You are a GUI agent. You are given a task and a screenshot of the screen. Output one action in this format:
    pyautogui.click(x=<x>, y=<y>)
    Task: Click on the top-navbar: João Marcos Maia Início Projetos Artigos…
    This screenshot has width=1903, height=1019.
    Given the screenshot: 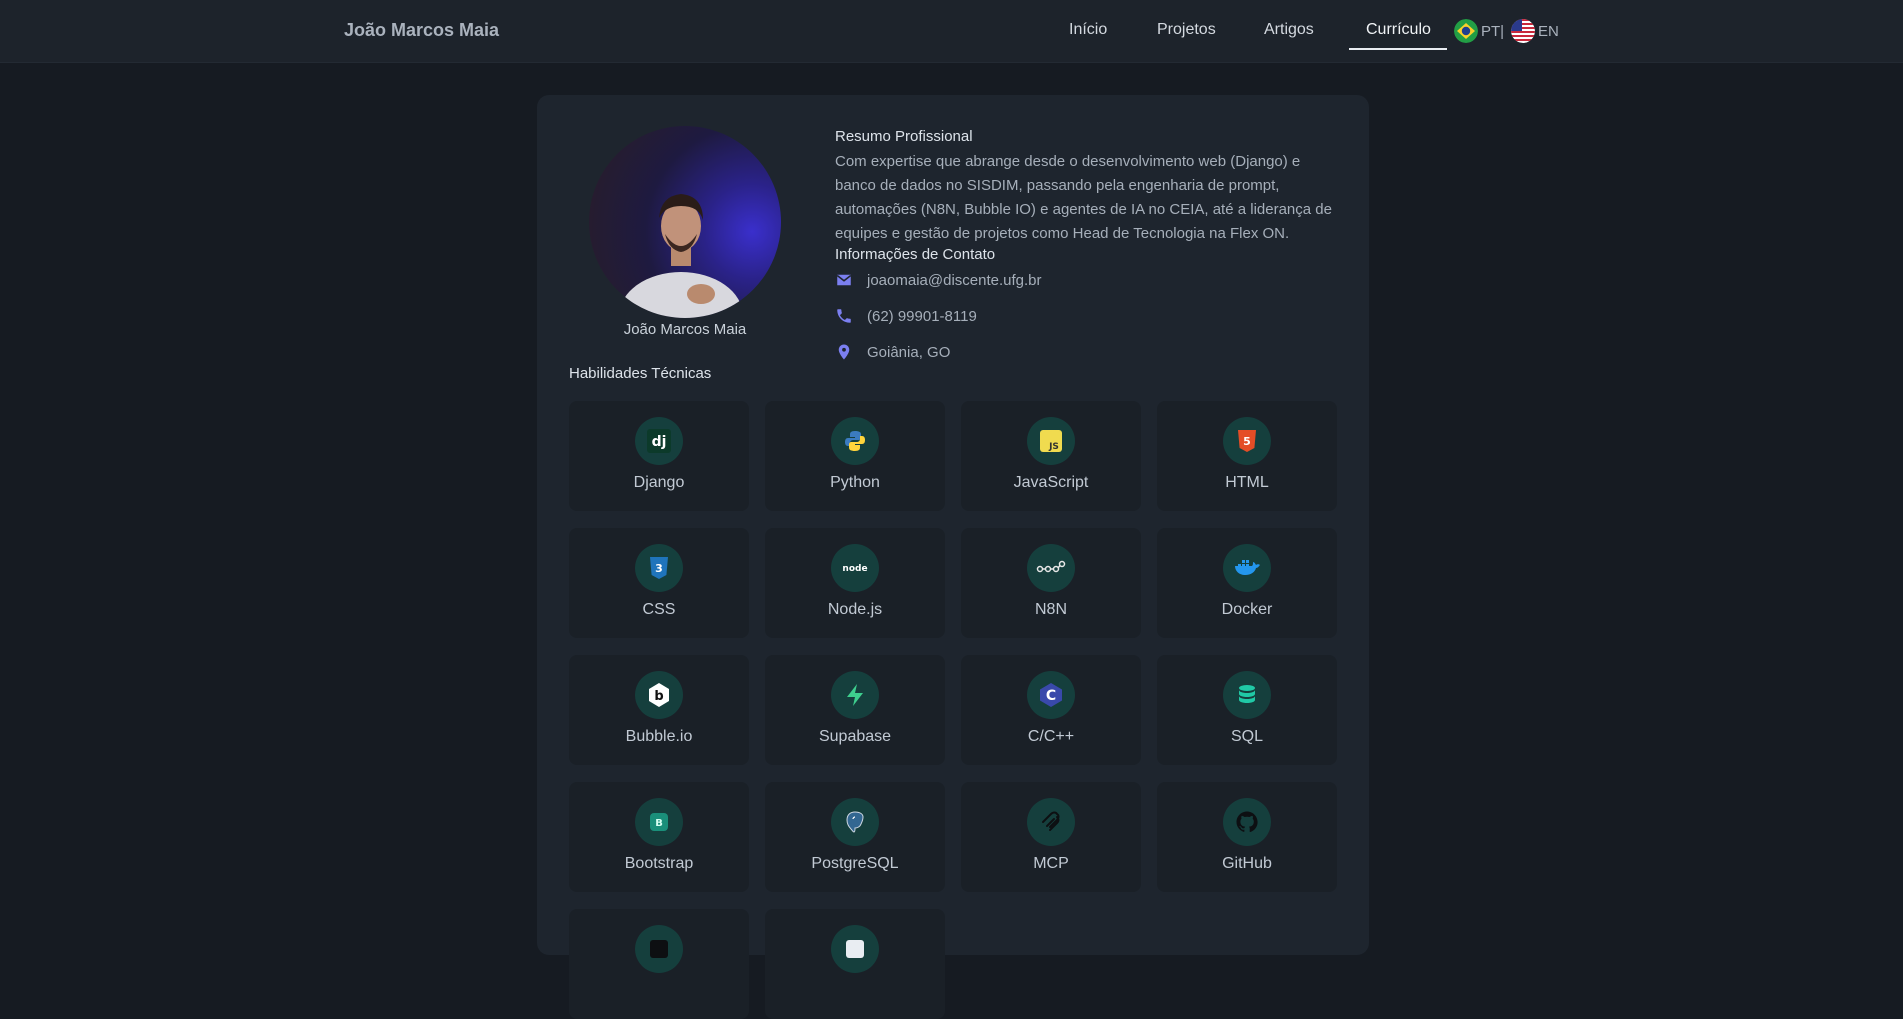 What is the action you would take?
    pyautogui.click(x=951, y=31)
    